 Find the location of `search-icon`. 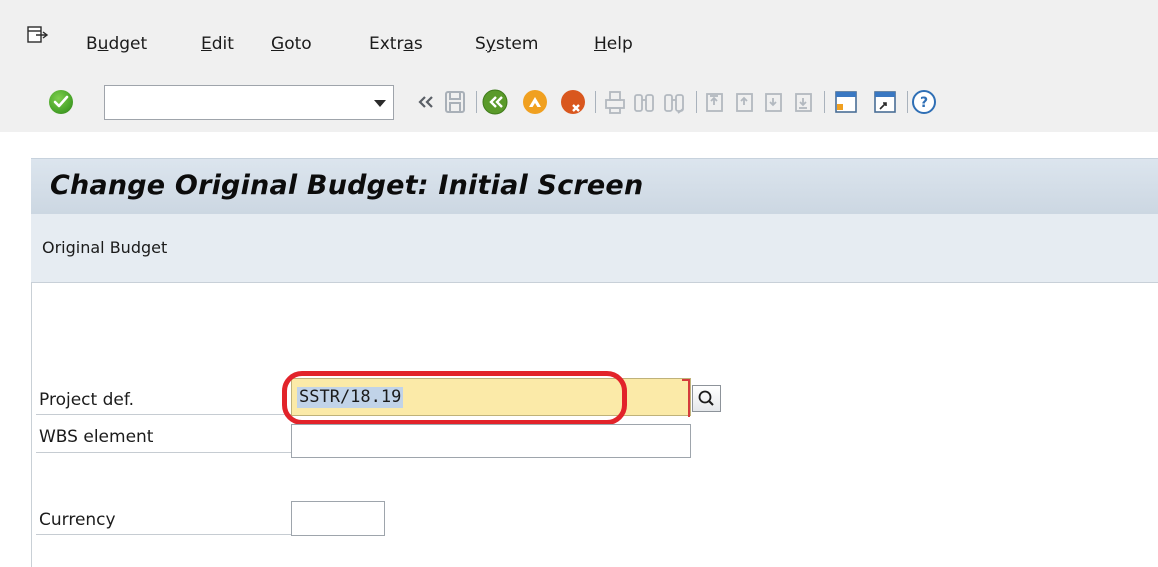

search-icon is located at coordinates (706, 398).